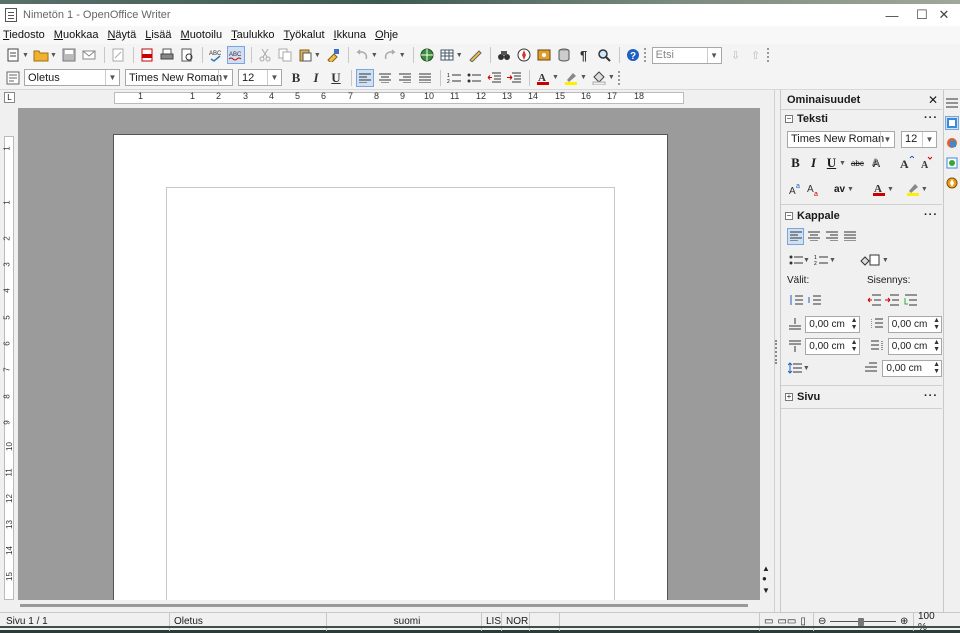  What do you see at coordinates (350, 35) in the screenshot?
I see `menu-window: Ikkuna` at bounding box center [350, 35].